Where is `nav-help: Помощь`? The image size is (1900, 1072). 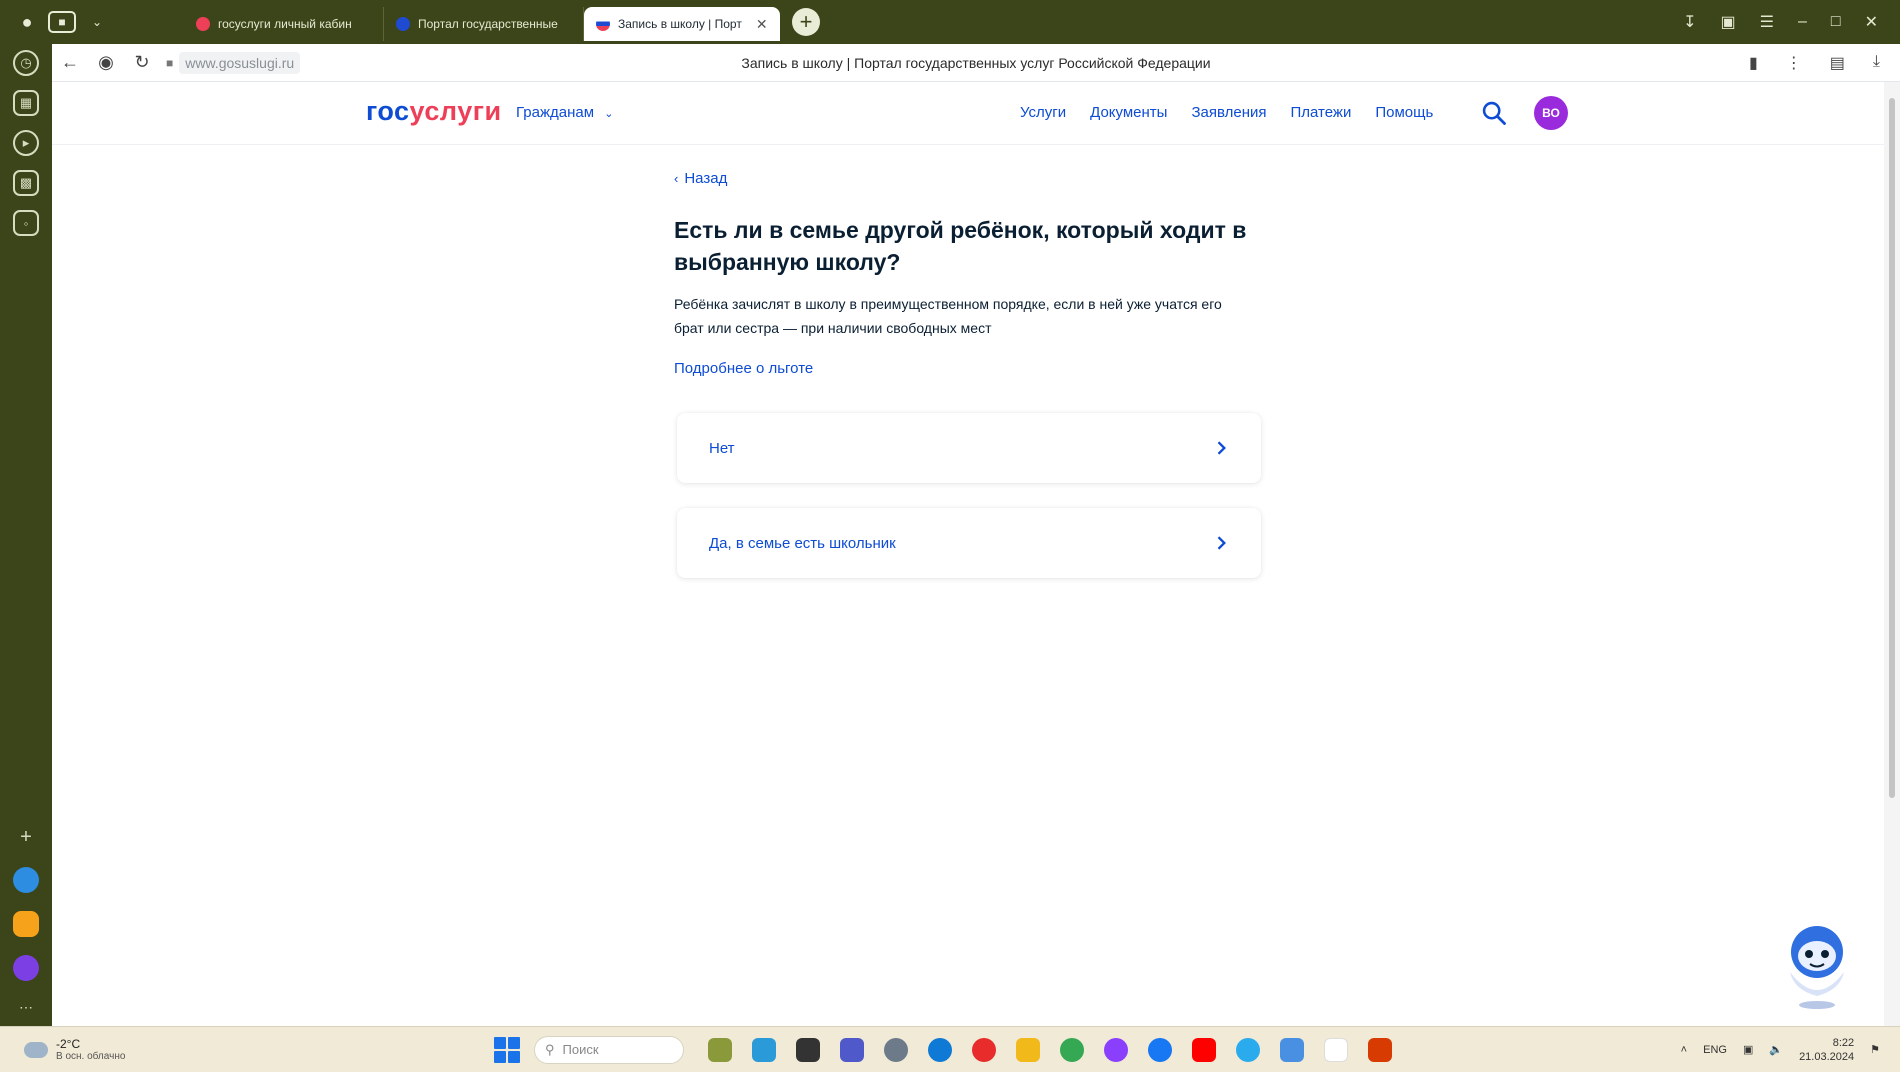 nav-help: Помощь is located at coordinates (1404, 112).